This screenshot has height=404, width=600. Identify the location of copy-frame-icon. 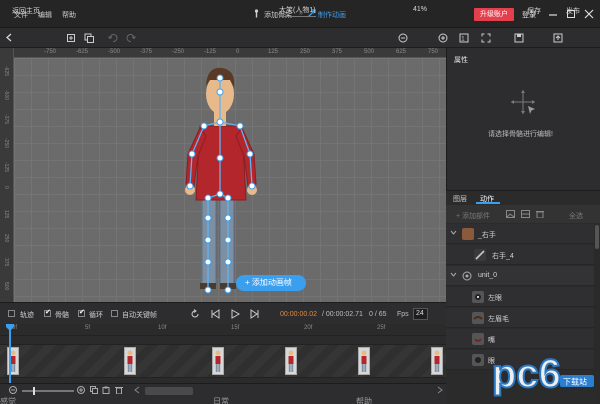
(94, 390).